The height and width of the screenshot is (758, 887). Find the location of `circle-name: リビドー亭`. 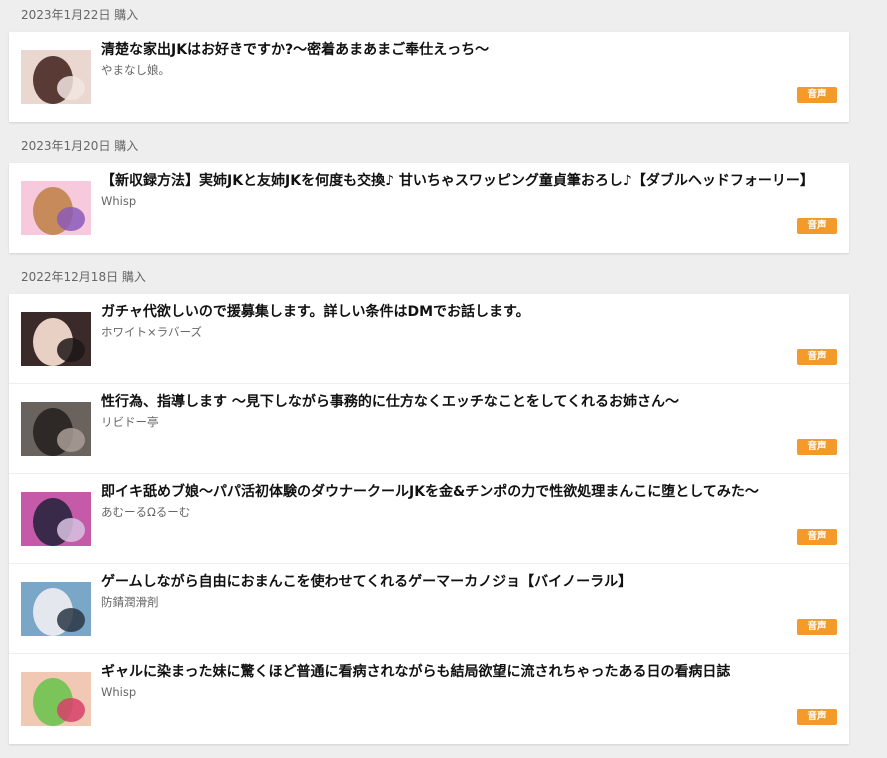

circle-name: リビドー亭 is located at coordinates (130, 422).